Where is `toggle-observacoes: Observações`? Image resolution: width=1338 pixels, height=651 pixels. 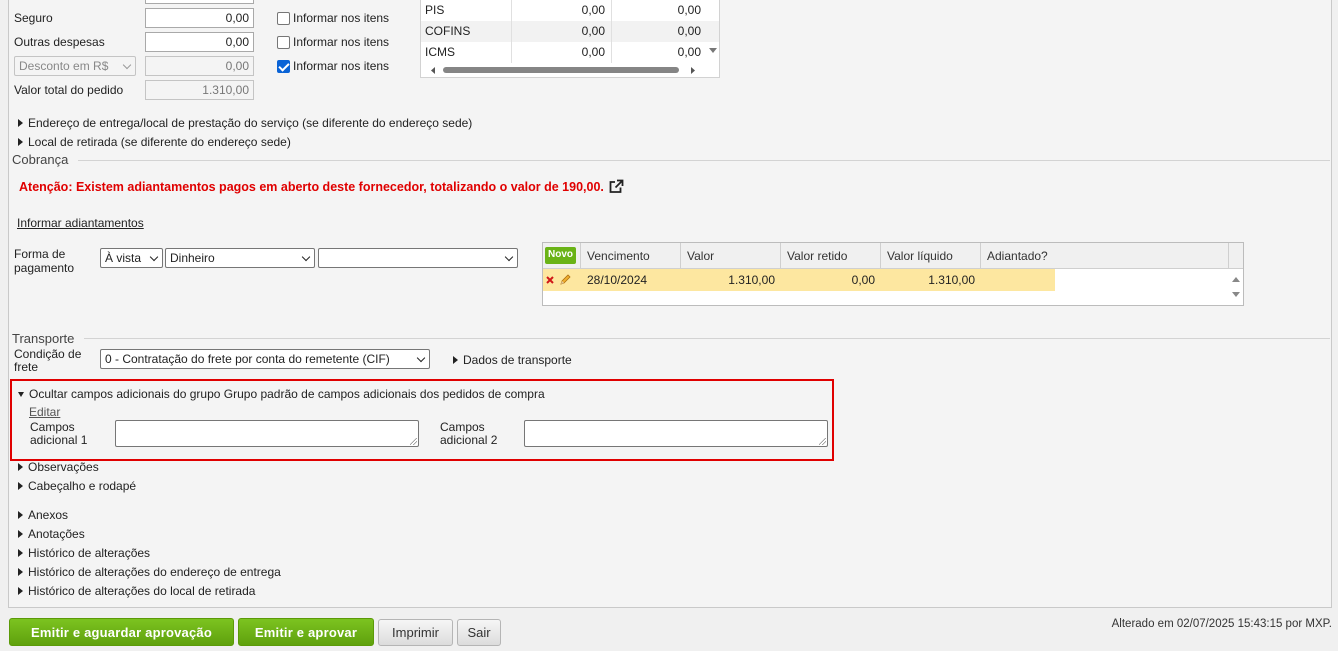 toggle-observacoes: Observações is located at coordinates (58, 467).